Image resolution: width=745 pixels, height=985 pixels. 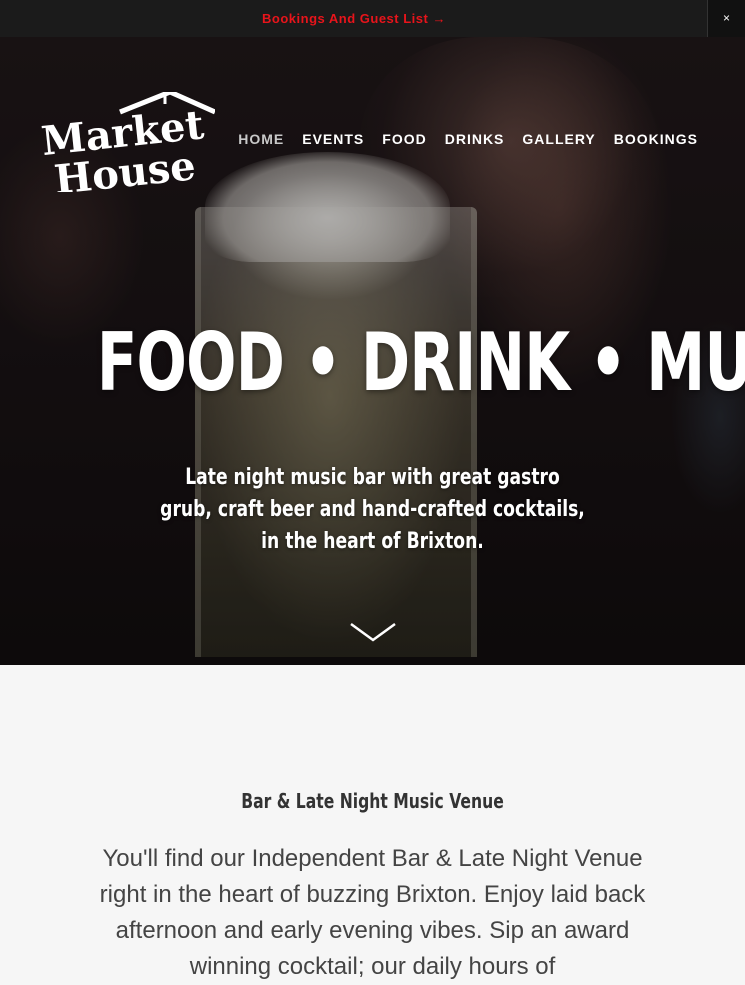 What do you see at coordinates (420, 362) in the screenshot?
I see `hero-title: FOOD • DRINK • MUSIC` at bounding box center [420, 362].